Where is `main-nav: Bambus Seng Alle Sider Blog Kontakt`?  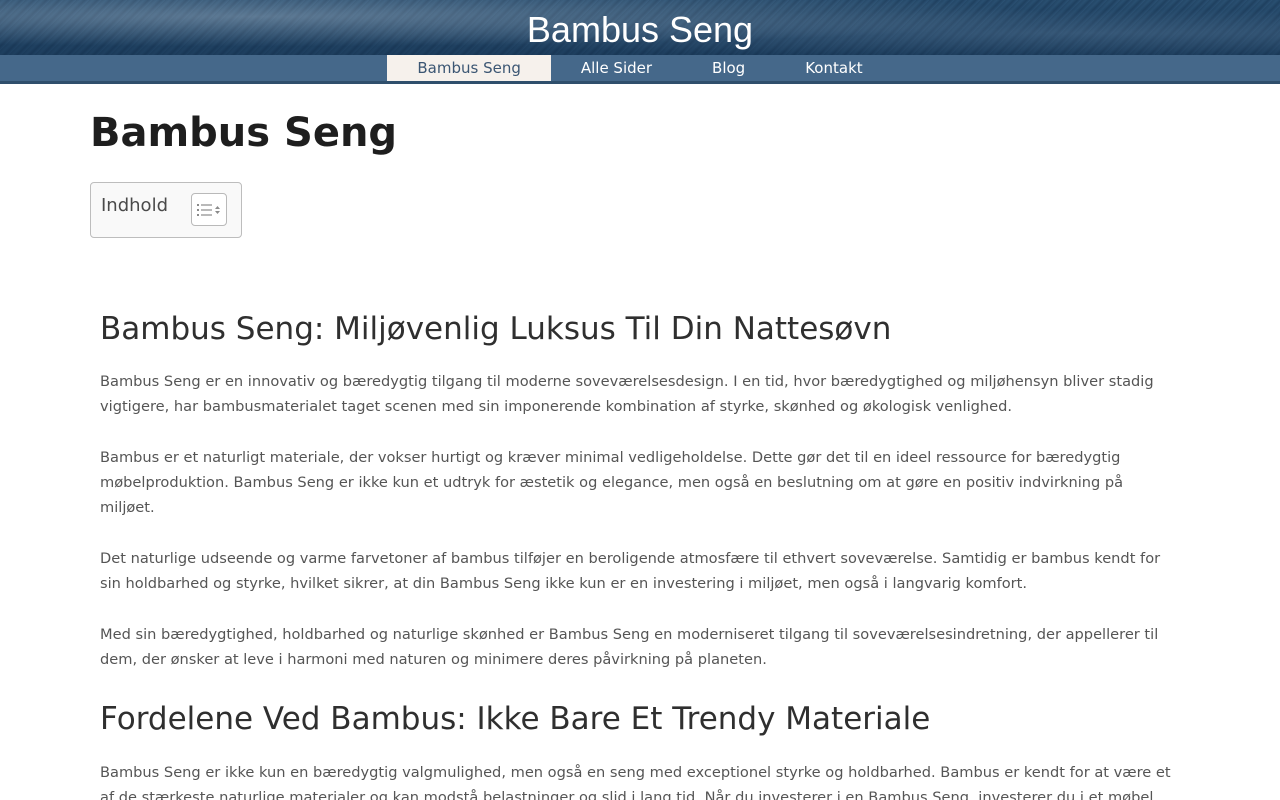 main-nav: Bambus Seng Alle Sider Blog Kontakt is located at coordinates (640, 69).